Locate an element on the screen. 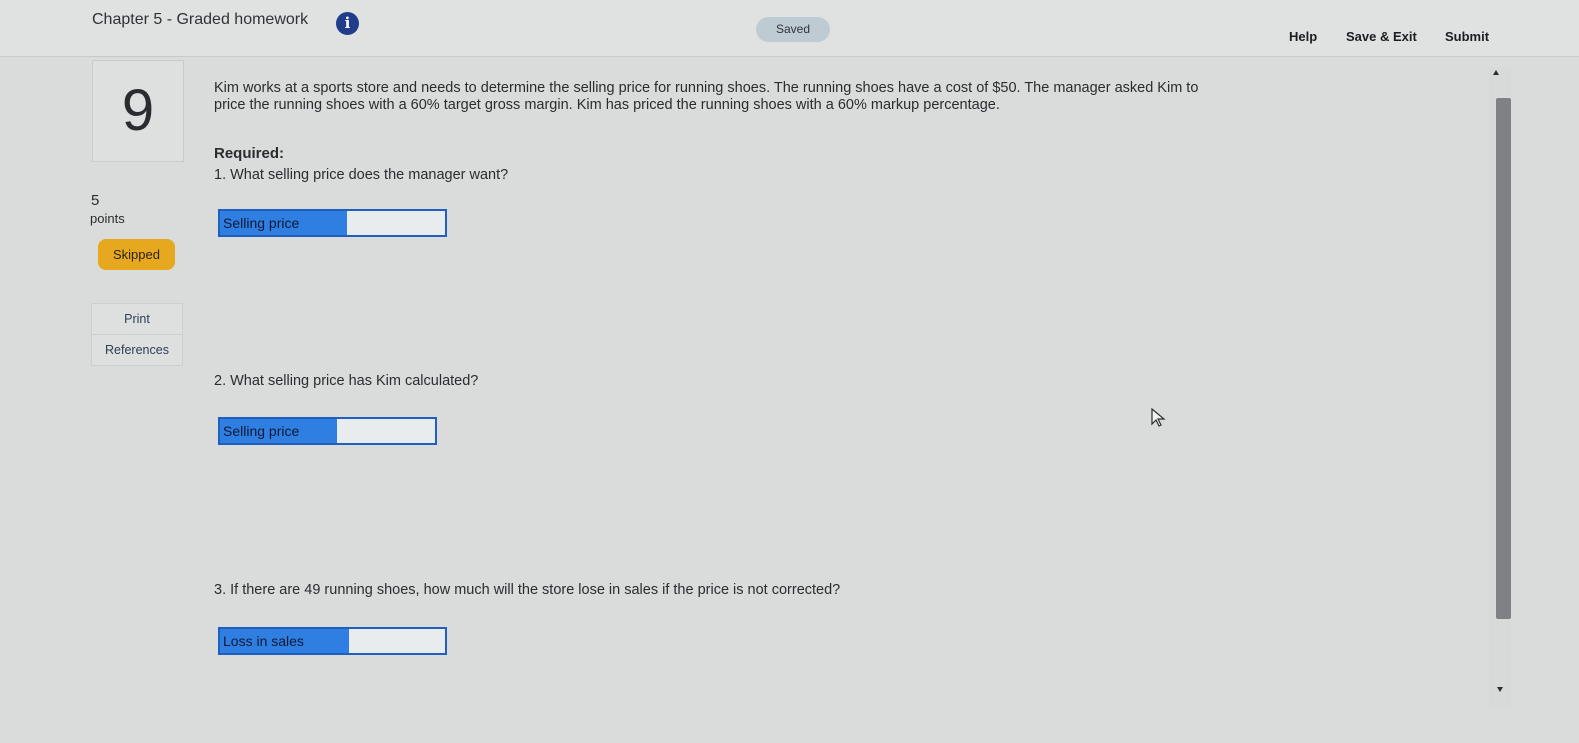 This screenshot has height=743, width=1579. part-2-answer-row: Selling price is located at coordinates (327, 431).